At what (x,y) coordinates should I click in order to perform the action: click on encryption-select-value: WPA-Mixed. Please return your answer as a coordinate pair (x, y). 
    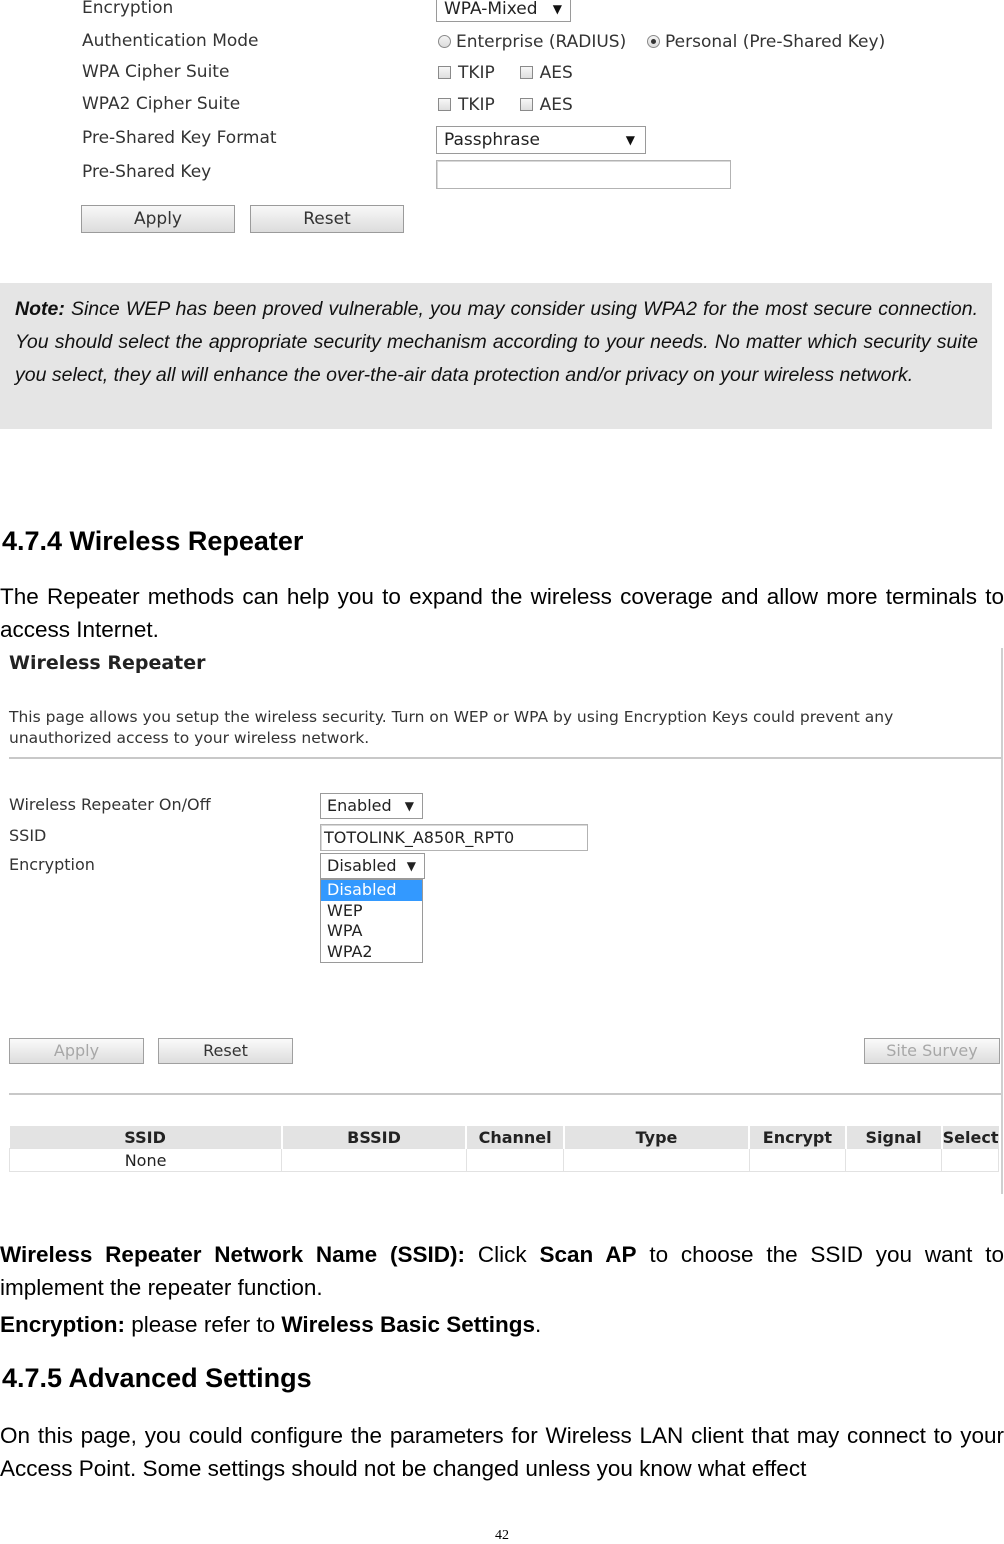
    Looking at the image, I should click on (491, 9).